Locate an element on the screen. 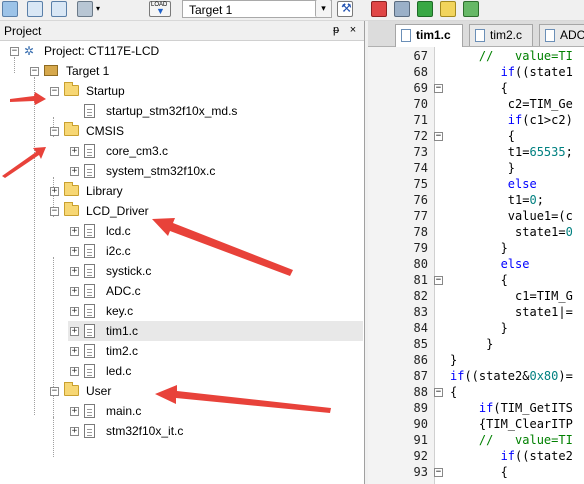  tab-tim2: tim2.c is located at coordinates (501, 35).